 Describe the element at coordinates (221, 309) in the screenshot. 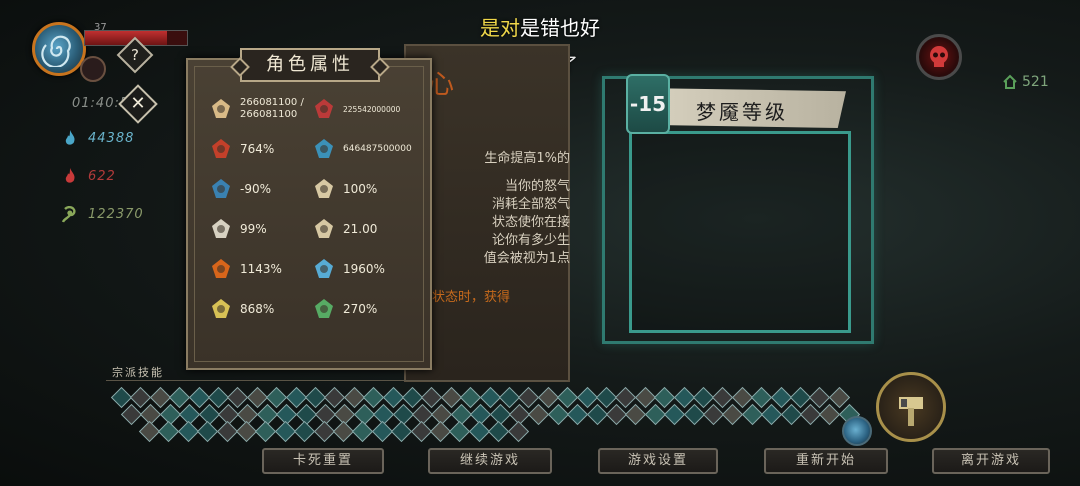

I see `lightning-icon` at that location.